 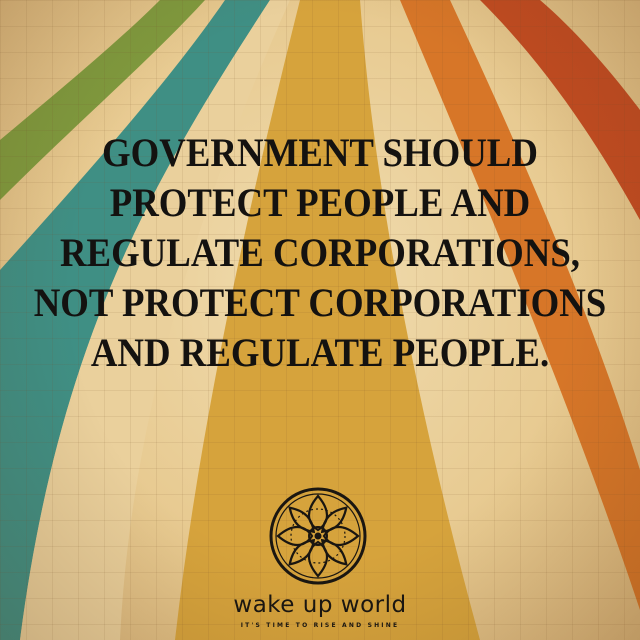 What do you see at coordinates (320, 302) in the screenshot?
I see `headline-line-4: NOT PROTECT CORPORATIONS` at bounding box center [320, 302].